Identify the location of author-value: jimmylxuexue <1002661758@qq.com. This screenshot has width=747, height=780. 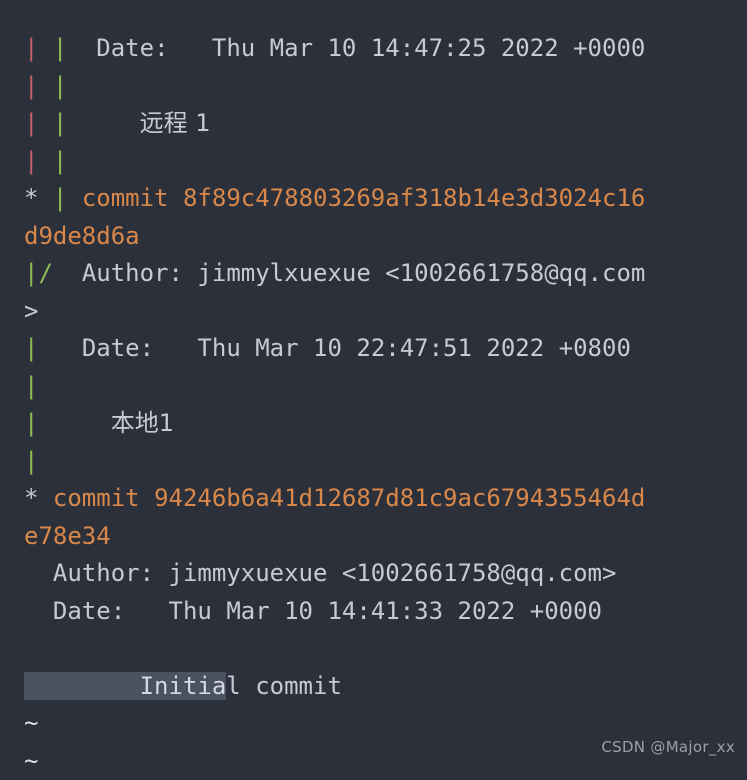
(421, 273).